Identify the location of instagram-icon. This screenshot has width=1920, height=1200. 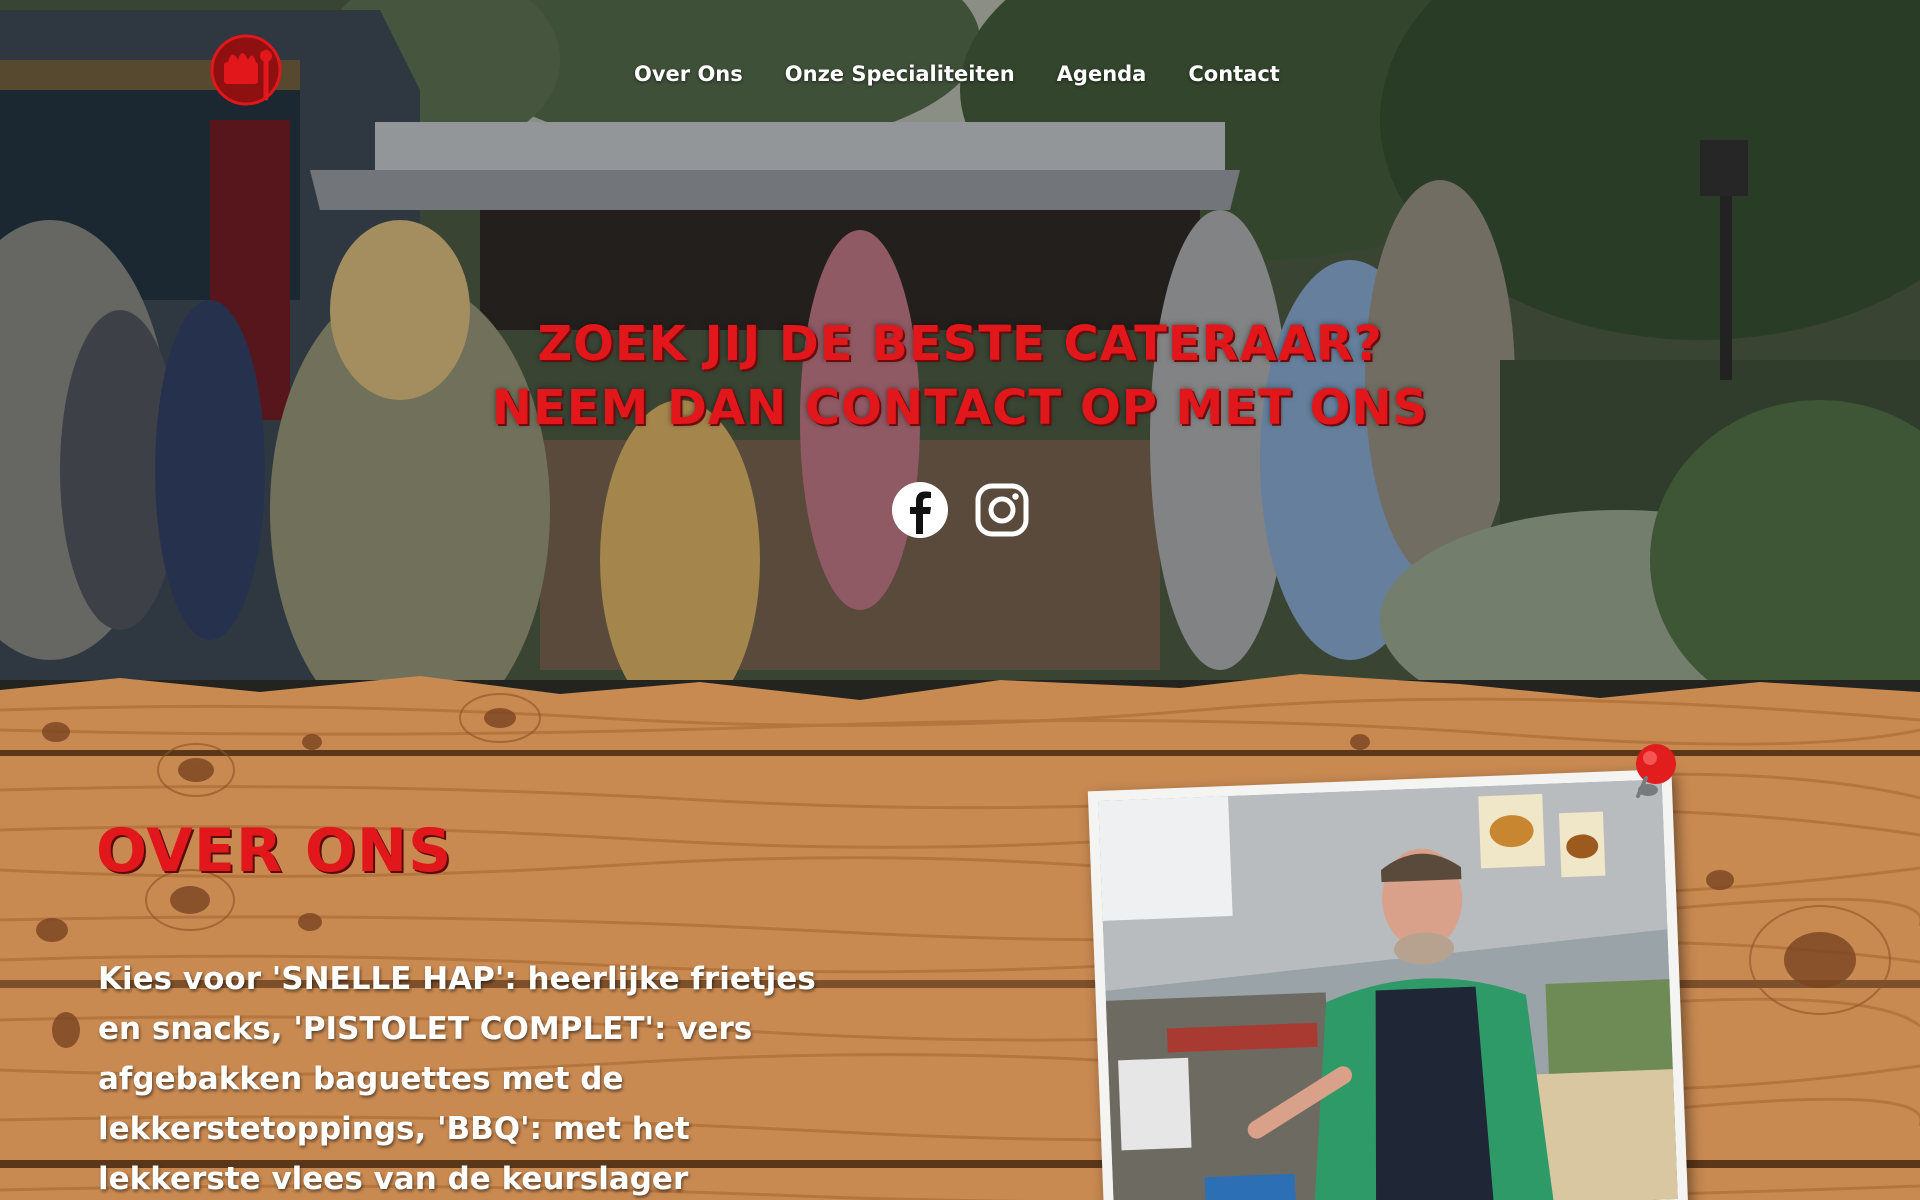
(1002, 510).